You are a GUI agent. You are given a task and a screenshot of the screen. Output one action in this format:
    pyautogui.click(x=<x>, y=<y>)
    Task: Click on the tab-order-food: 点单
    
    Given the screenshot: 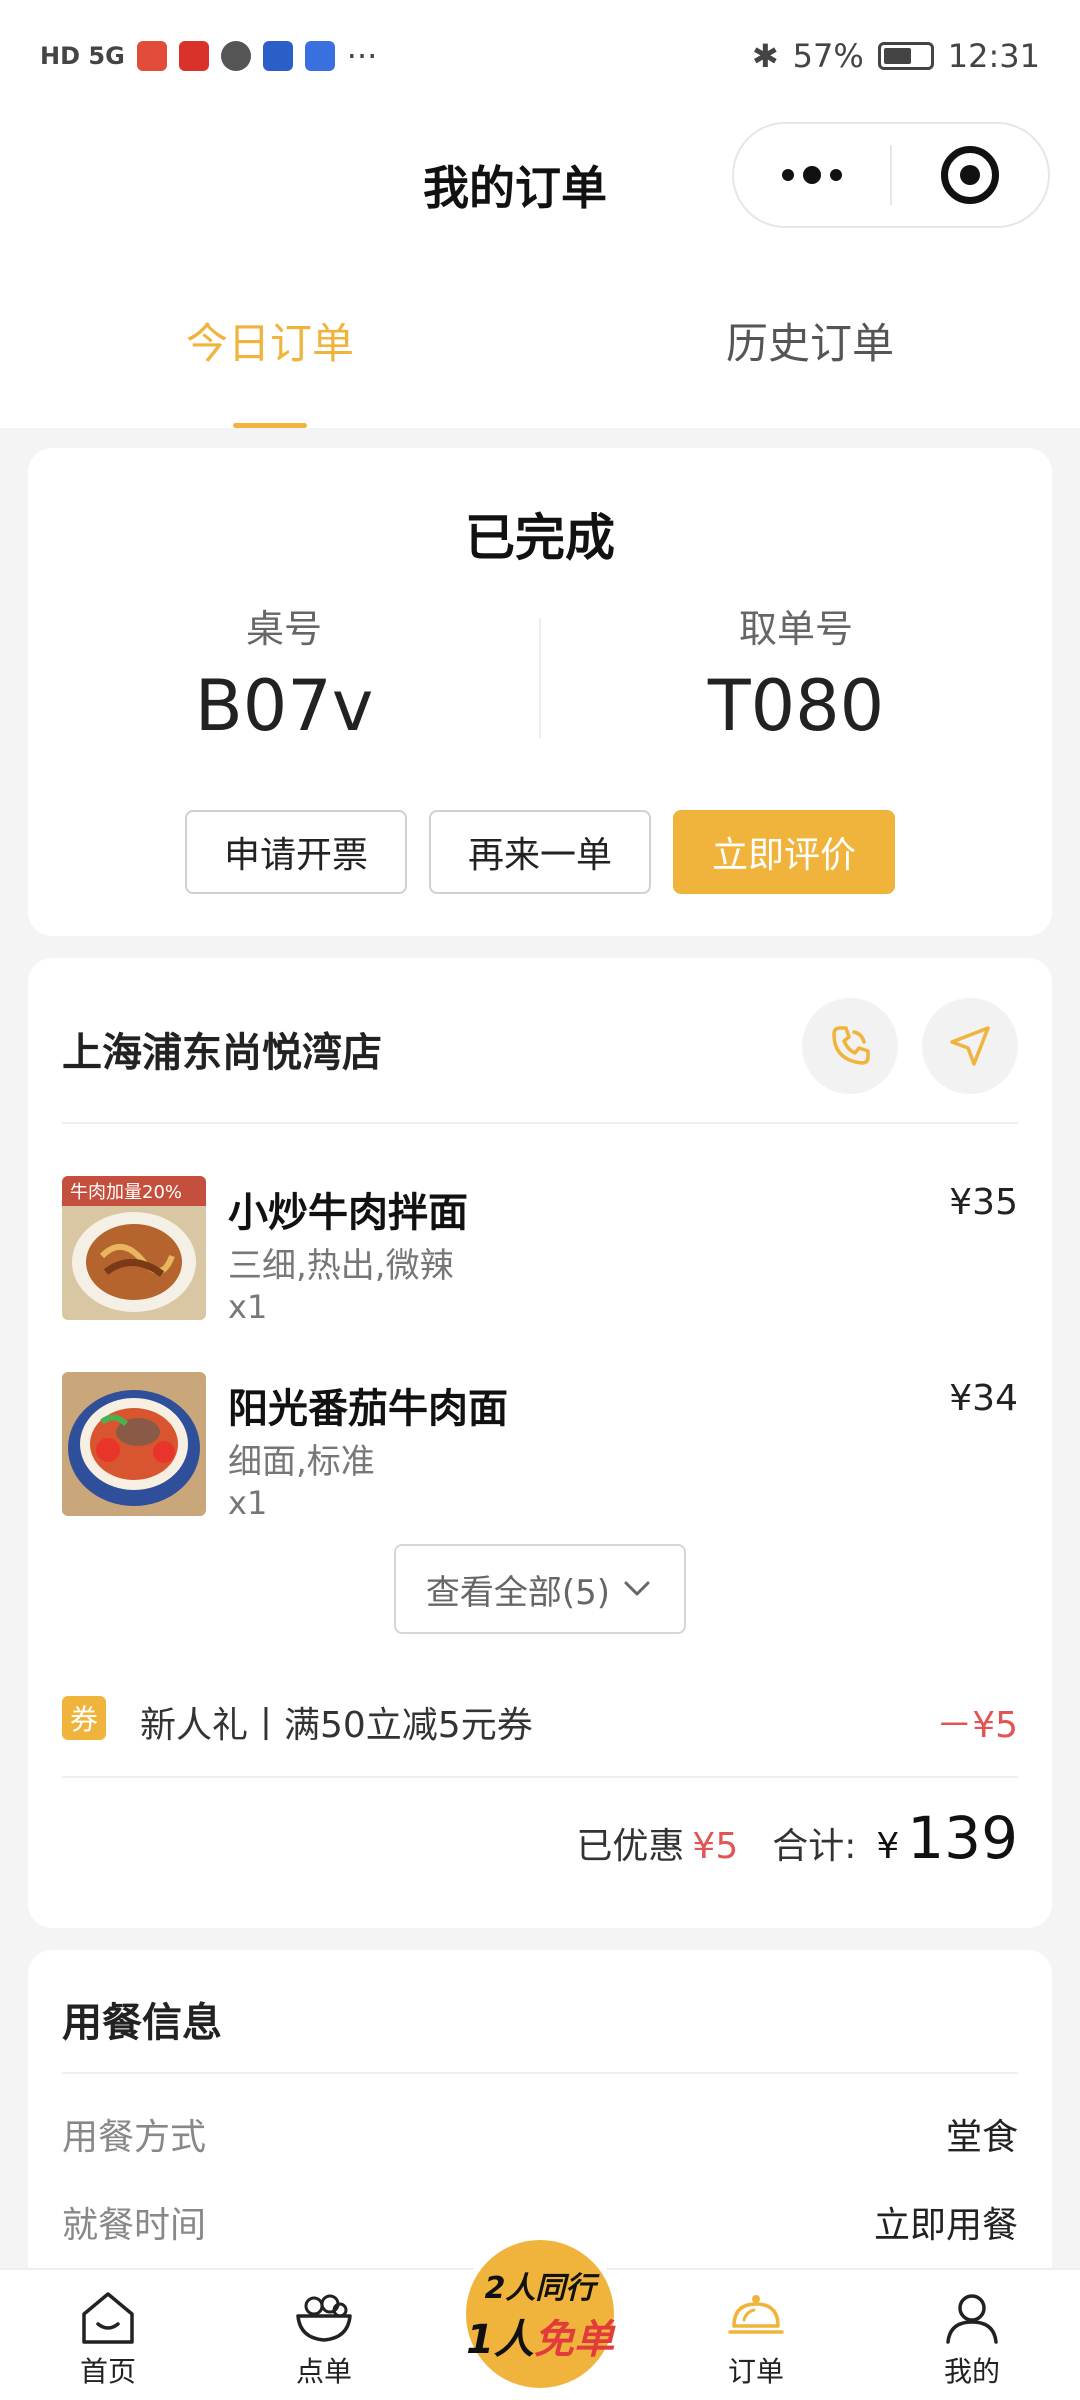 What is the action you would take?
    pyautogui.click(x=324, y=2335)
    